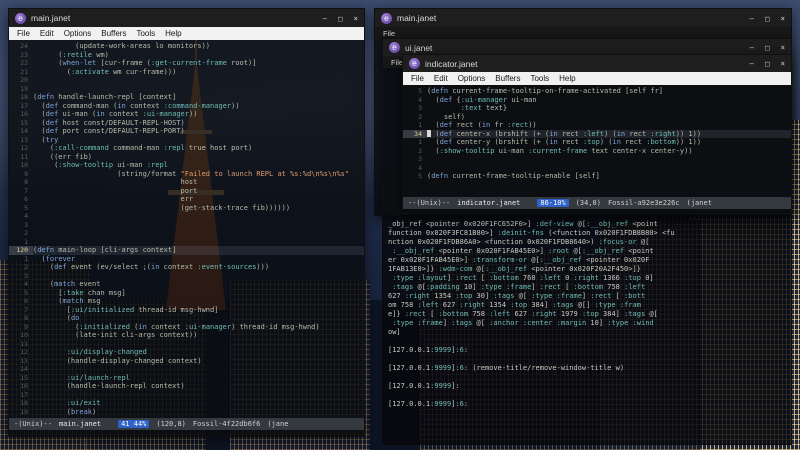 The width and height of the screenshot is (800, 450). What do you see at coordinates (186, 293) in the screenshot?
I see `code-line: 5 [:take chan msg]` at bounding box center [186, 293].